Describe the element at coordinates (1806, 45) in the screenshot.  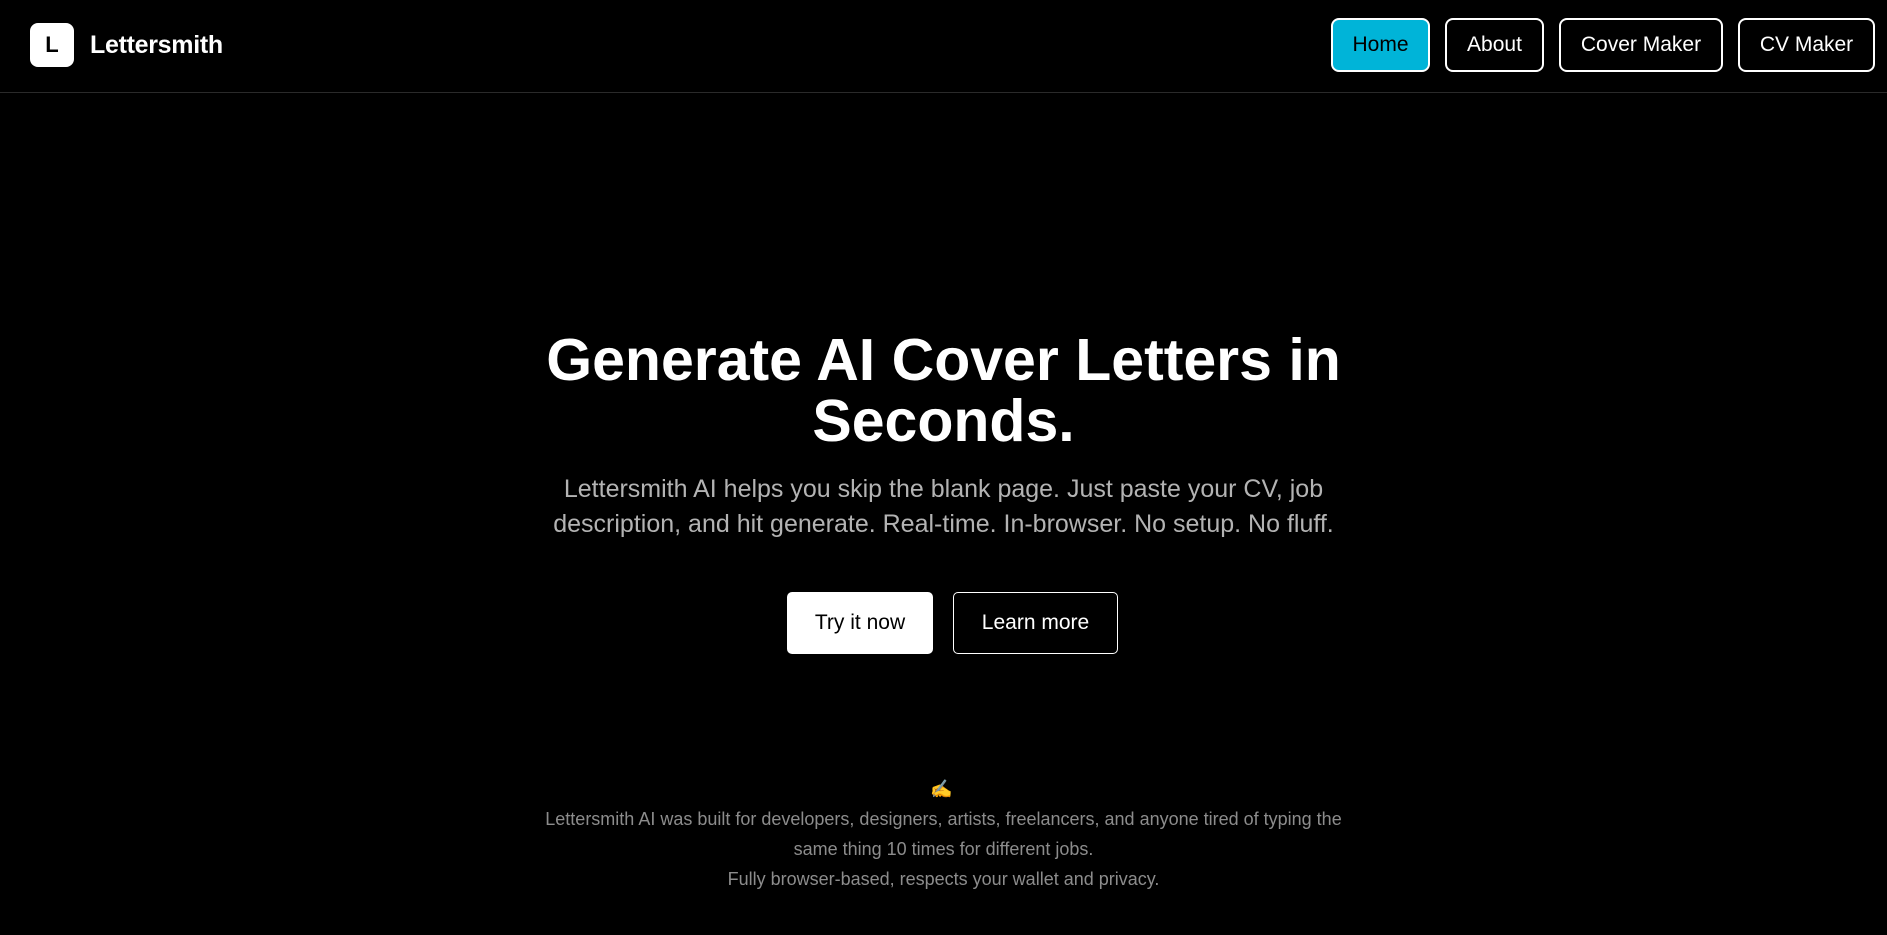
I see `nav-cv-maker-button: CV Maker` at that location.